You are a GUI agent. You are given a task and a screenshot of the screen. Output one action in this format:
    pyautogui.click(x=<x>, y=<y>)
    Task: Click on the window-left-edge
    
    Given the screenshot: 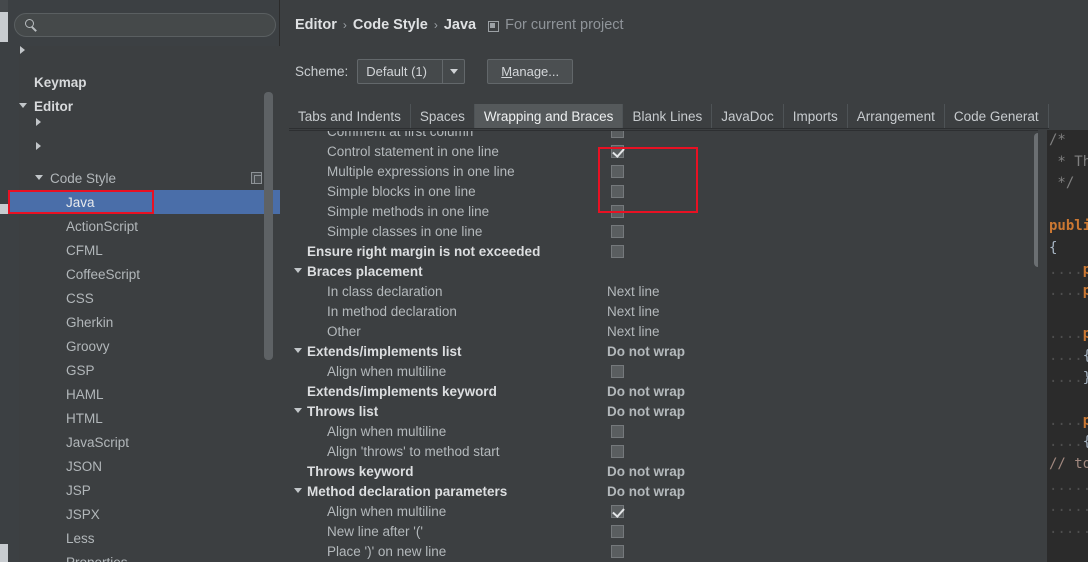 What is the action you would take?
    pyautogui.click(x=4, y=281)
    